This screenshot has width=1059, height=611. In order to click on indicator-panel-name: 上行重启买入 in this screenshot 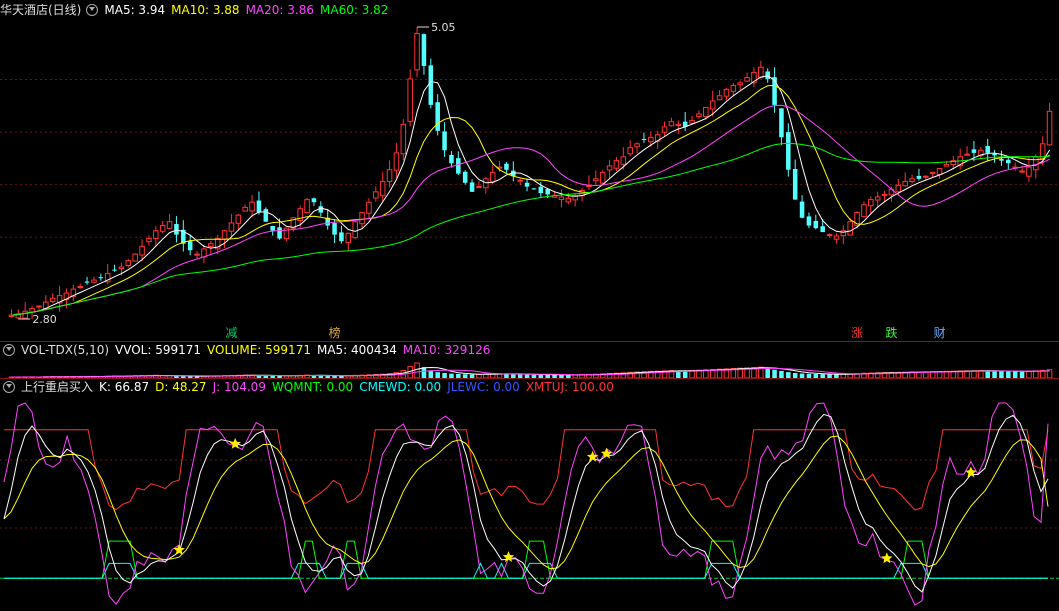, I will do `click(57, 387)`.